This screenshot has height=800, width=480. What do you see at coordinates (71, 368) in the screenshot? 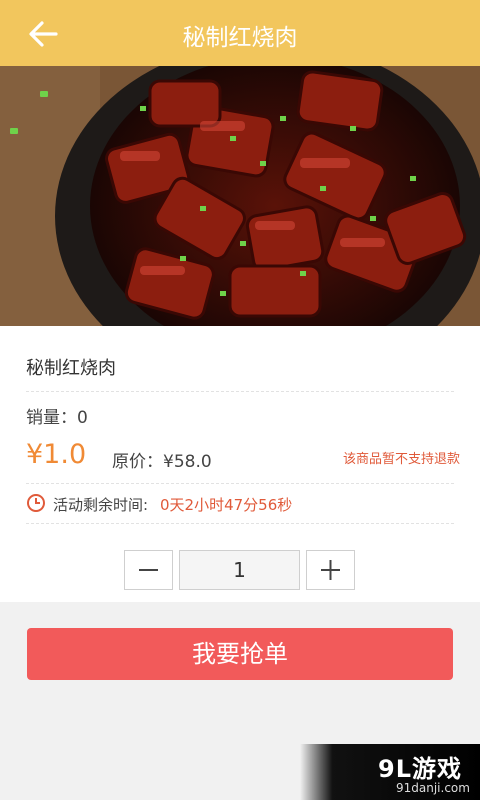
I see `product-name: 秘制红烧肉` at bounding box center [71, 368].